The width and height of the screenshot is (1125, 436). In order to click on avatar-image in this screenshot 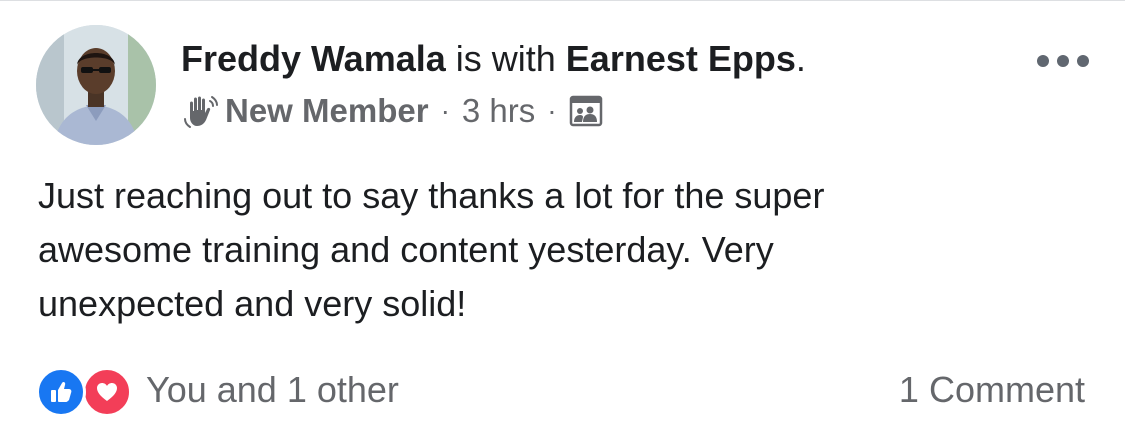, I will do `click(96, 85)`.